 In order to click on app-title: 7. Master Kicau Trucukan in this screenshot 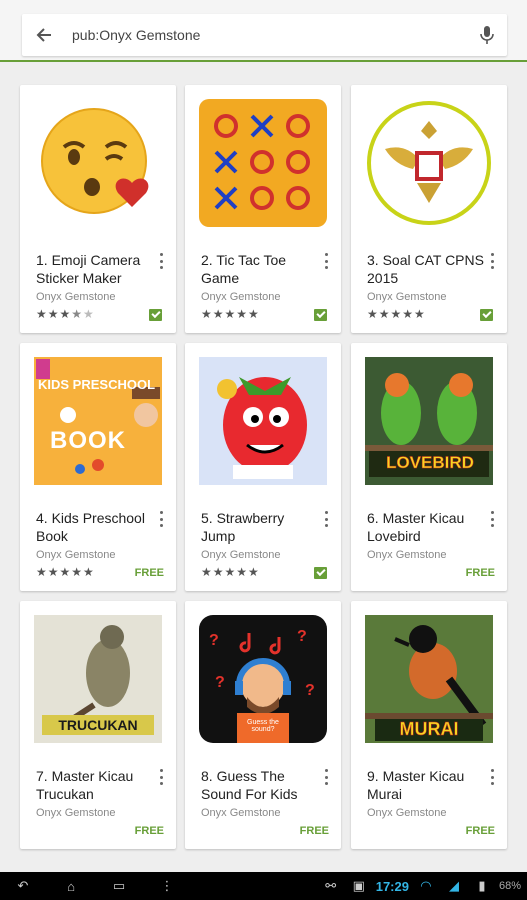, I will do `click(95, 785)`.